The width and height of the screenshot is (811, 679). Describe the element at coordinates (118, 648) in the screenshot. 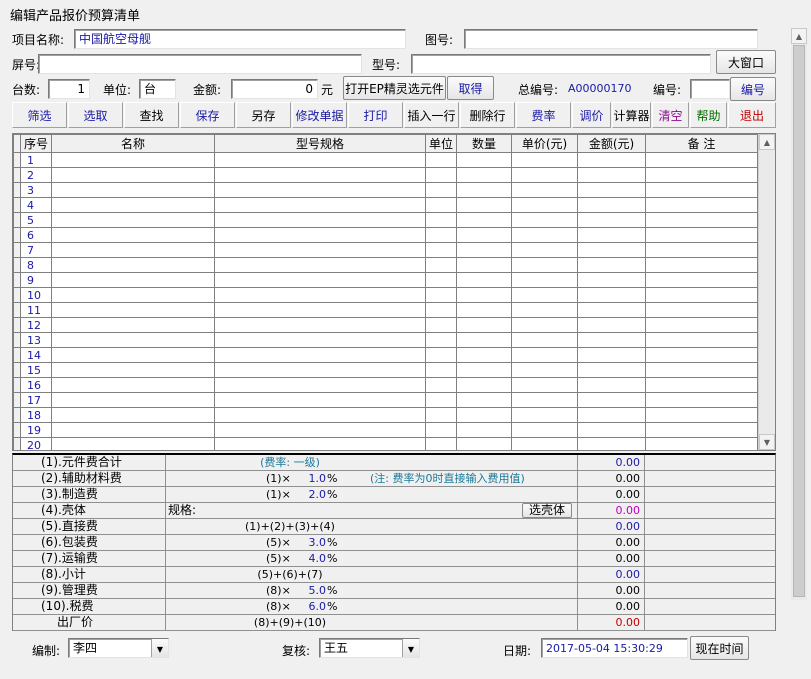

I see `editor-select: 李四 ▼` at that location.